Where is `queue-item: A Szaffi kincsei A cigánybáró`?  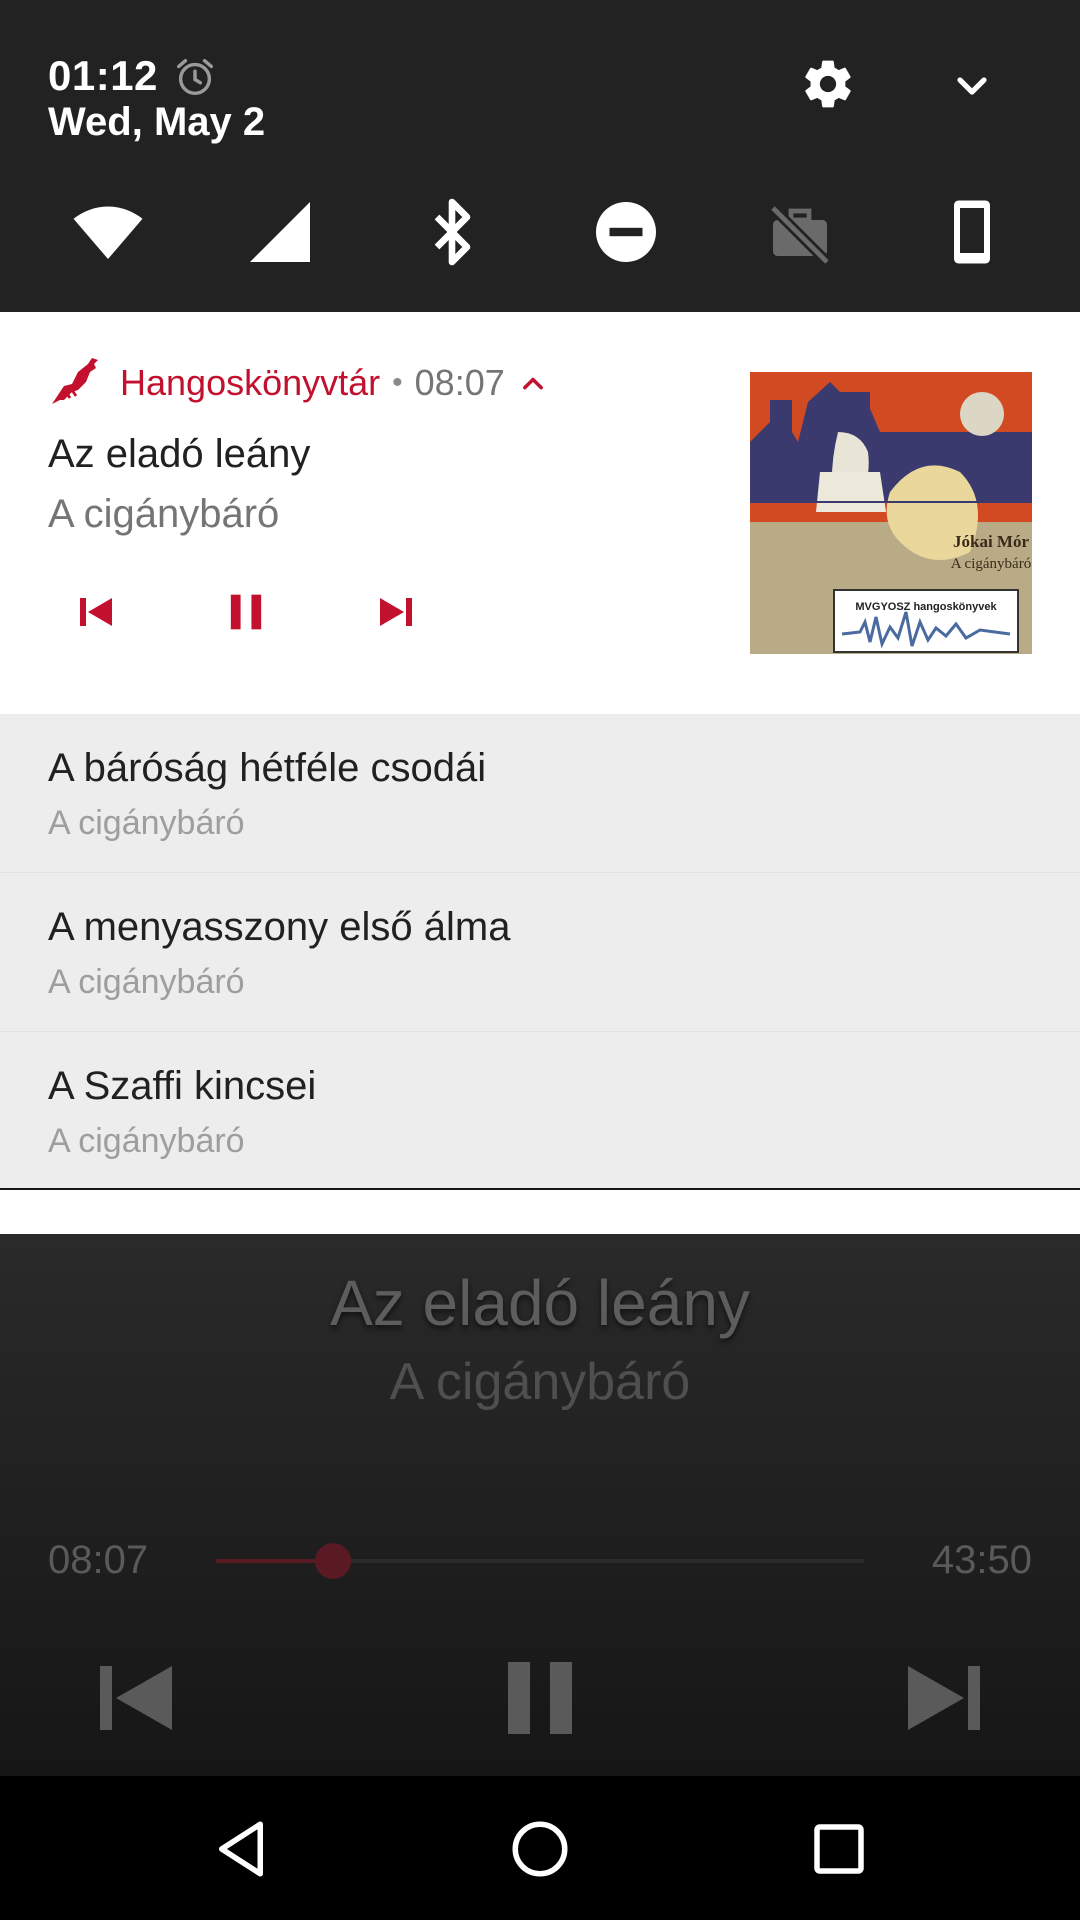 queue-item: A Szaffi kincsei A cigánybáró is located at coordinates (540, 1111).